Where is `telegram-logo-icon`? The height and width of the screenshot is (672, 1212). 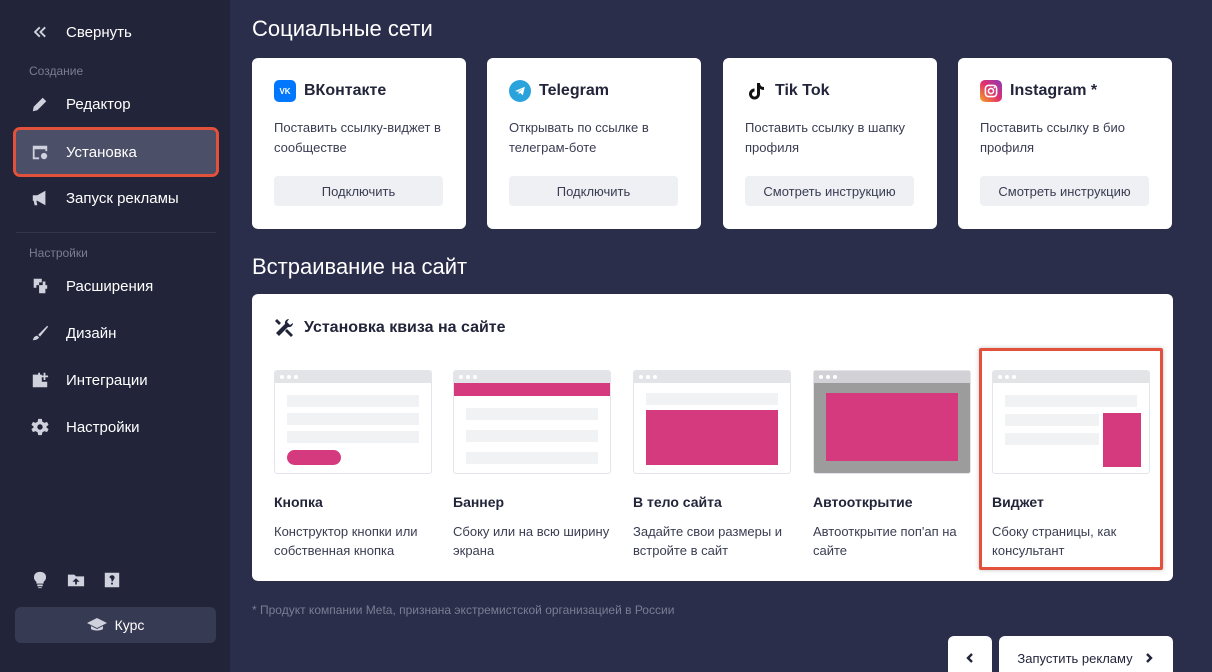 telegram-logo-icon is located at coordinates (520, 91).